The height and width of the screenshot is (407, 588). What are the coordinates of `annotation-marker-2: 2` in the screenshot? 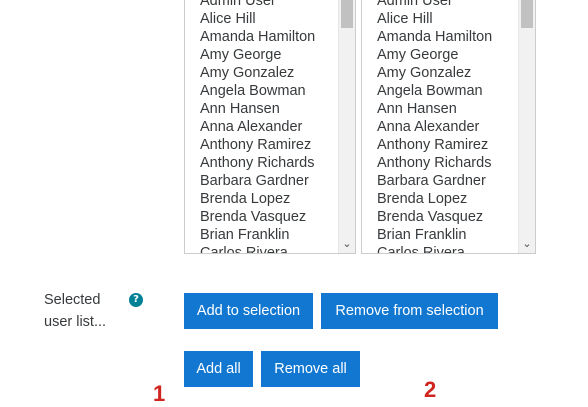 It's located at (430, 389).